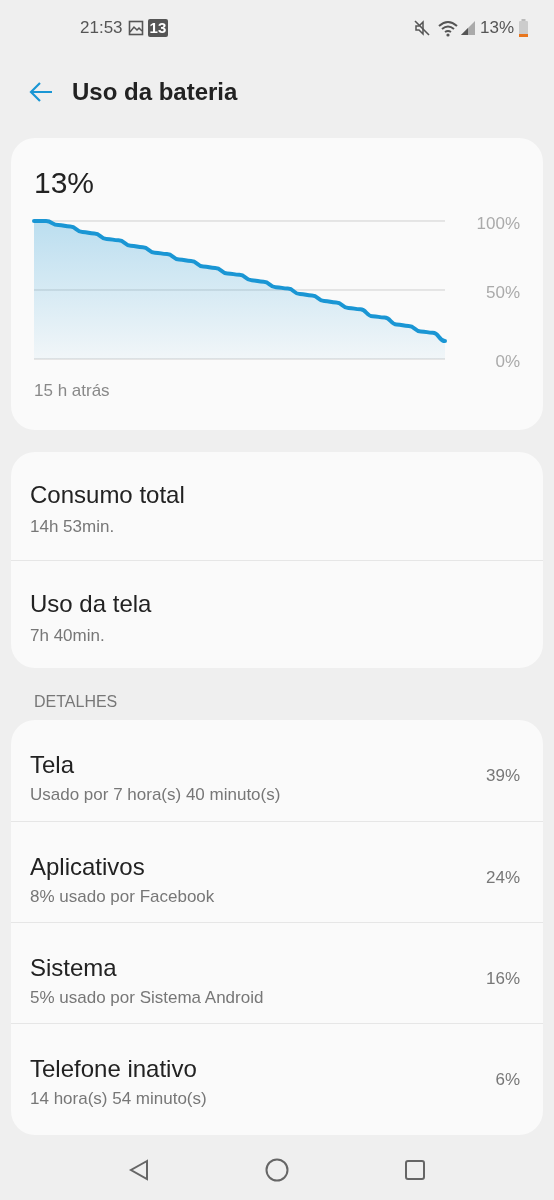 The width and height of the screenshot is (554, 1200). Describe the element at coordinates (507, 361) in the screenshot. I see `y-axis-label: 0%` at that location.